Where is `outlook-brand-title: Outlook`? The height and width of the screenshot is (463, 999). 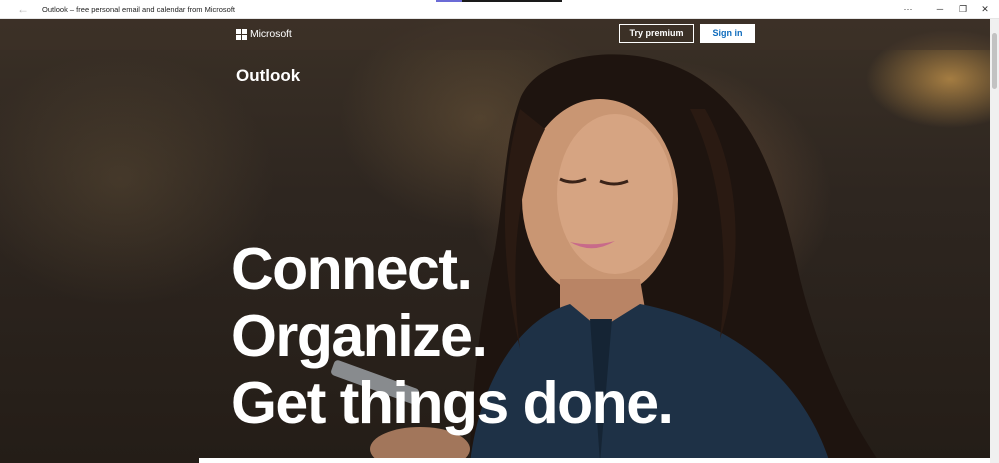
outlook-brand-title: Outlook is located at coordinates (268, 76).